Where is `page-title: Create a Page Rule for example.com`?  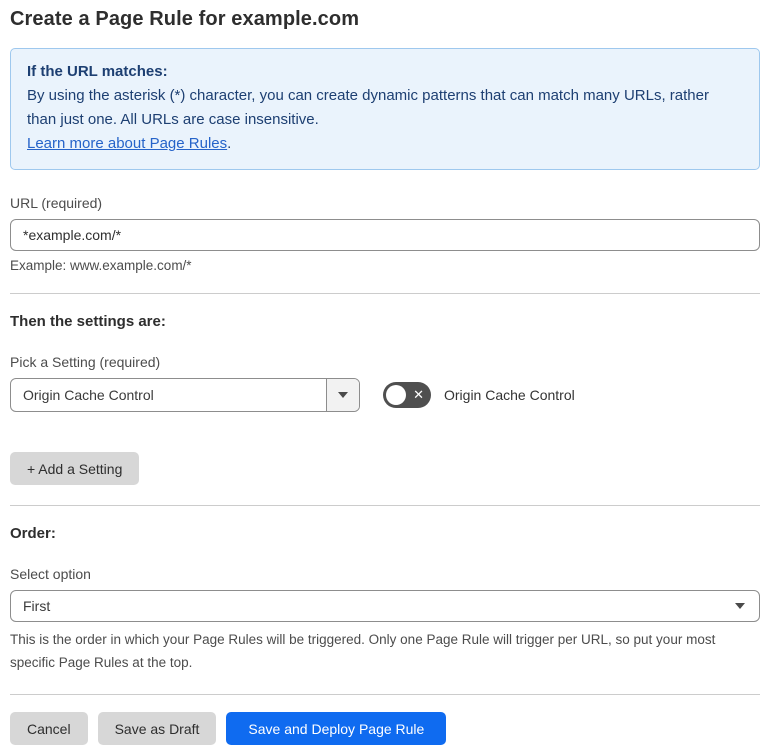 page-title: Create a Page Rule for example.com is located at coordinates (185, 19).